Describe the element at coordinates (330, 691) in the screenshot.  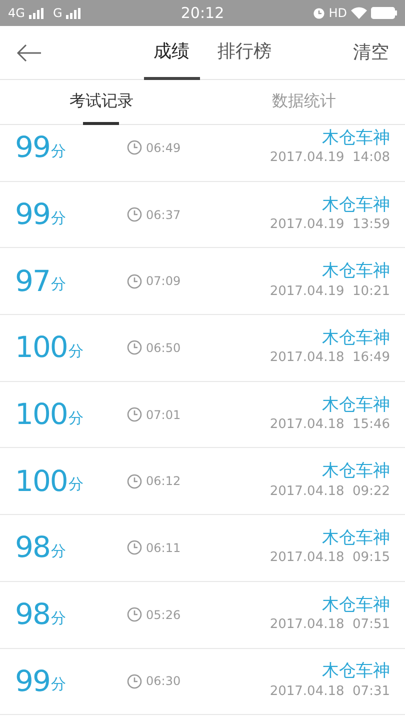
I see `record-date: 2017.04.18 07:31` at that location.